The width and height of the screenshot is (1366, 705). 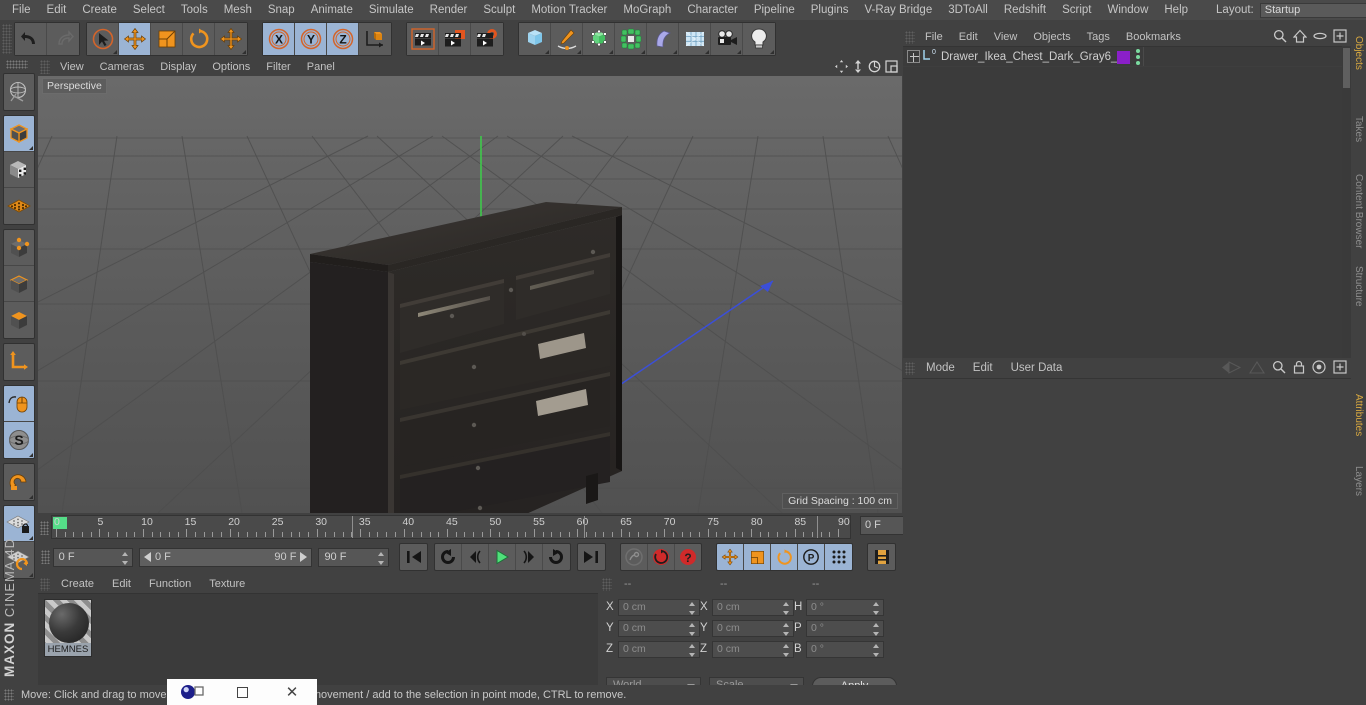 I want to click on rotate-tool, so click(x=199, y=39).